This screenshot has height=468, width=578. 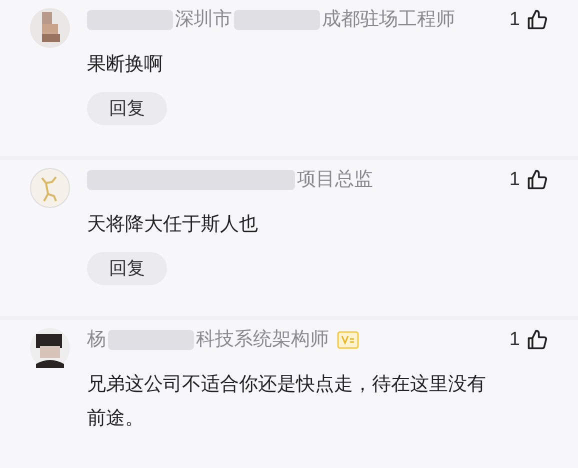 I want to click on author-name: 成都驻场工程师, so click(x=388, y=20).